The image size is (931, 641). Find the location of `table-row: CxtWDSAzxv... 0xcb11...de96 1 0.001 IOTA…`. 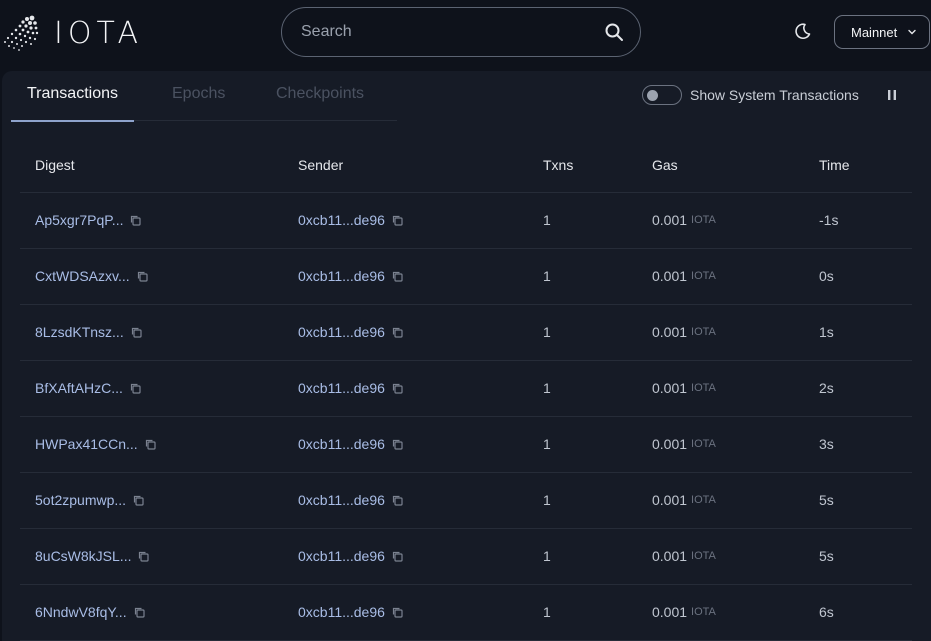

table-row: CxtWDSAzxv... 0xcb11...de96 1 0.001 IOTA… is located at coordinates (466, 277).